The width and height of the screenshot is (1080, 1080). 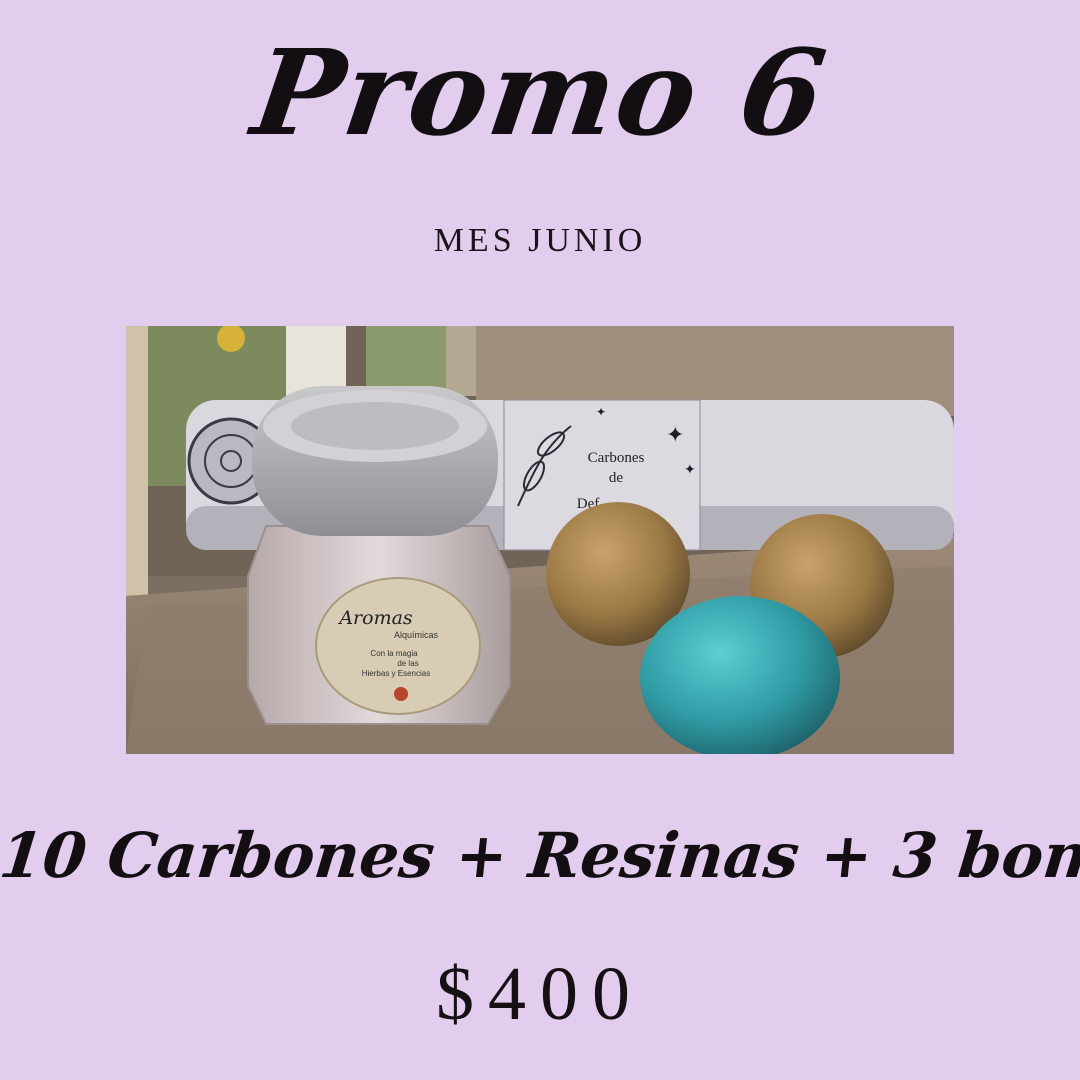 I want to click on jar-label-flower-icon, so click(x=401, y=694).